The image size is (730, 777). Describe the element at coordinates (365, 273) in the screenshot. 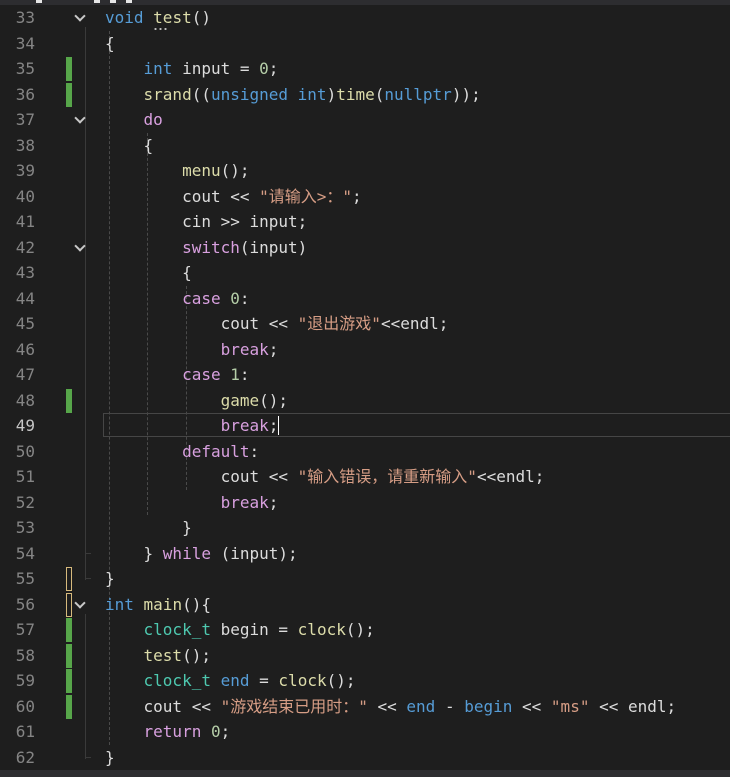

I see `code-line: 43 {` at that location.